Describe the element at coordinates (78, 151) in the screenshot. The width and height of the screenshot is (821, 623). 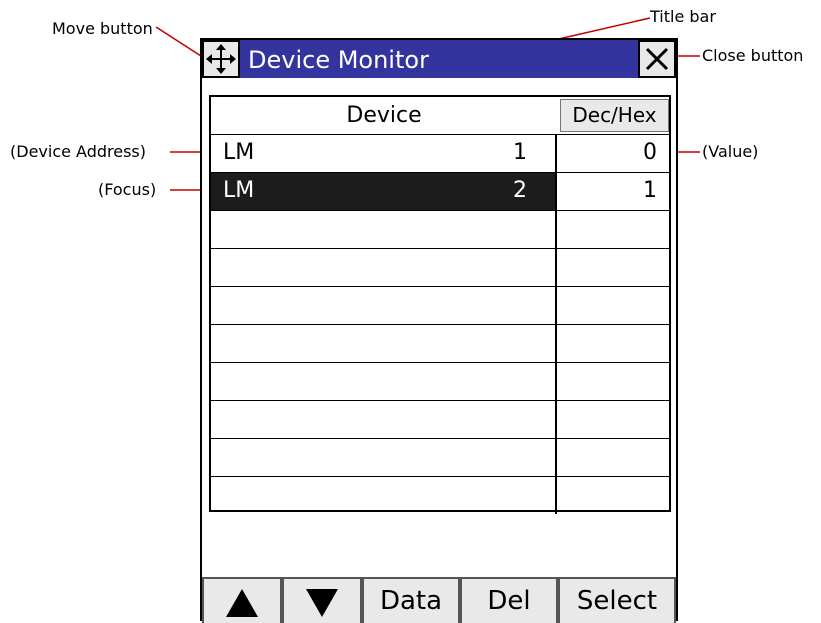
I see `annotation-device-address: (Device Address)` at that location.